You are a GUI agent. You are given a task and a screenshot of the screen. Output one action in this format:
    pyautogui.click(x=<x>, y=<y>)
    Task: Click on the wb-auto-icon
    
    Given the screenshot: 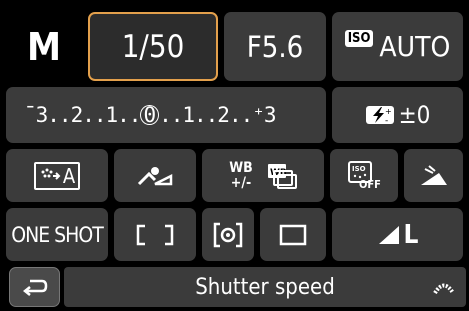 What is the action you would take?
    pyautogui.click(x=155, y=176)
    